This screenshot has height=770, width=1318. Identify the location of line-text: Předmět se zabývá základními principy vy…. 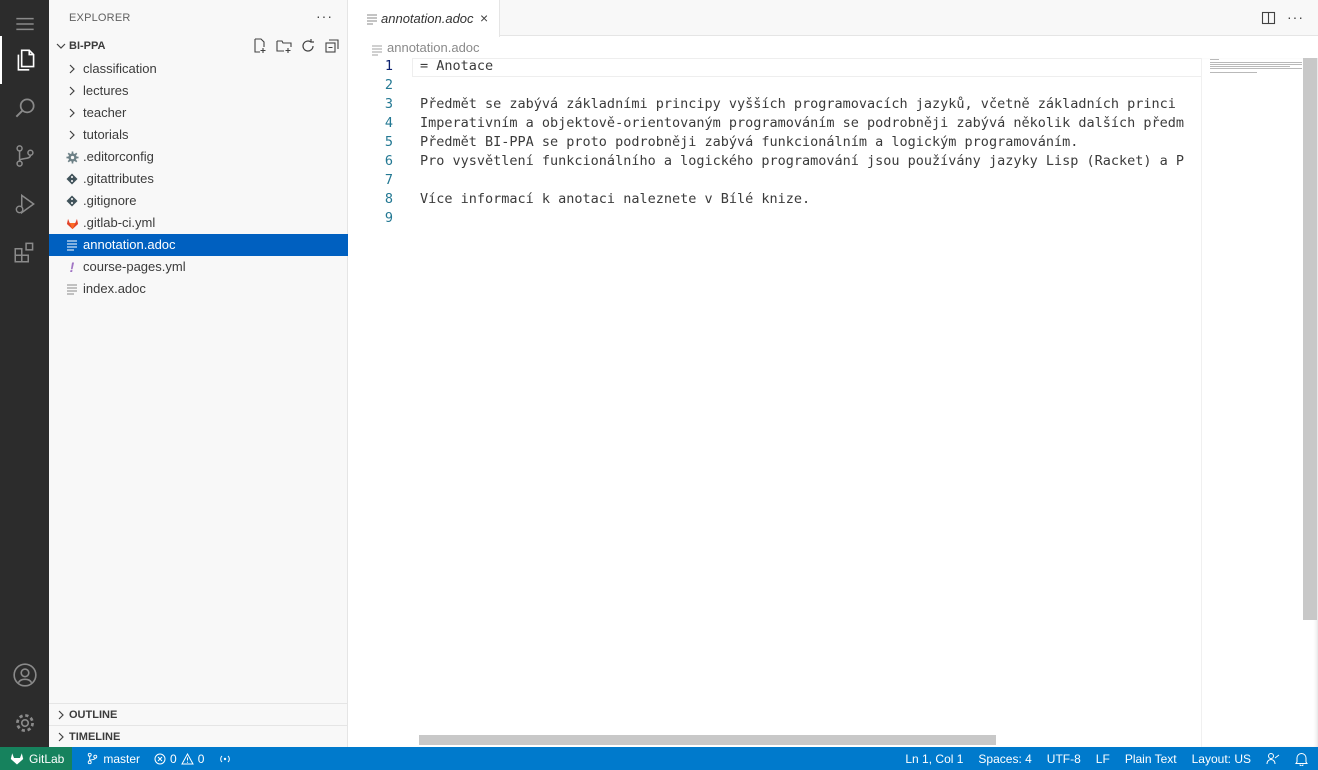
(798, 104).